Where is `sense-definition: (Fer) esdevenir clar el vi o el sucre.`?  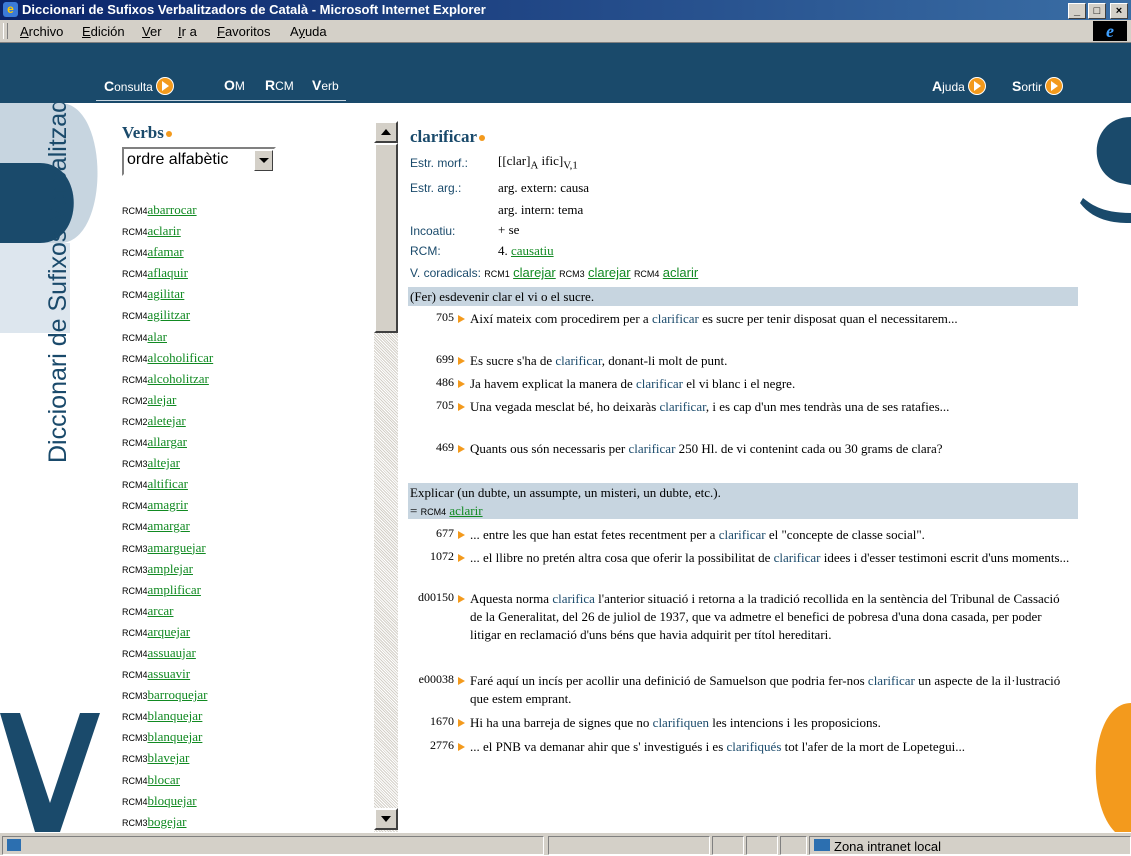 sense-definition: (Fer) esdevenir clar el vi o el sucre. is located at coordinates (743, 296).